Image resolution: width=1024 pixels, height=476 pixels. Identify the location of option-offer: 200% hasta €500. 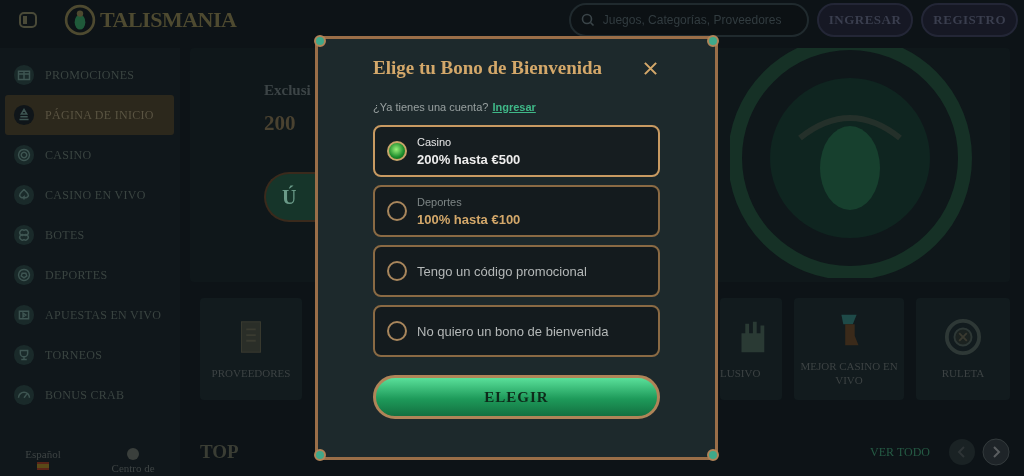
(469, 159).